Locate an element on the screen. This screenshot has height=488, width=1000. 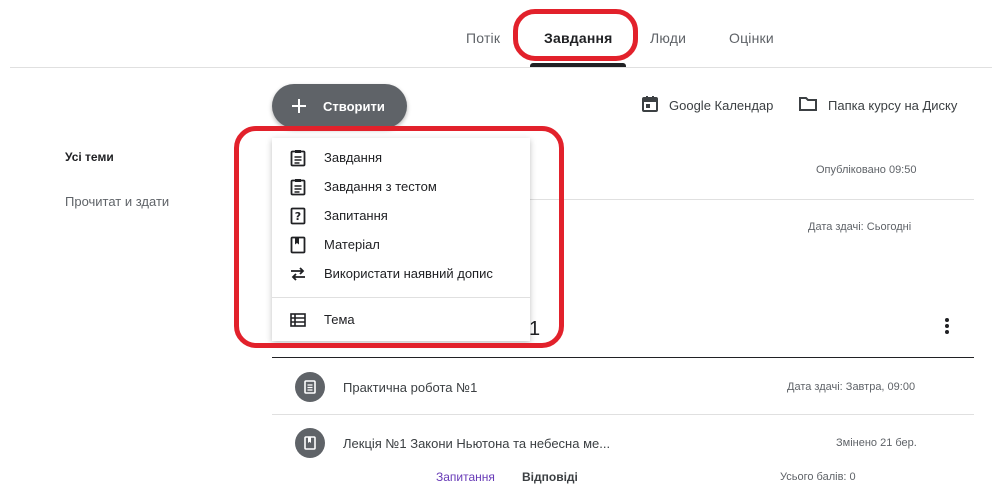
topic-title-partial: 1 is located at coordinates (535, 329).